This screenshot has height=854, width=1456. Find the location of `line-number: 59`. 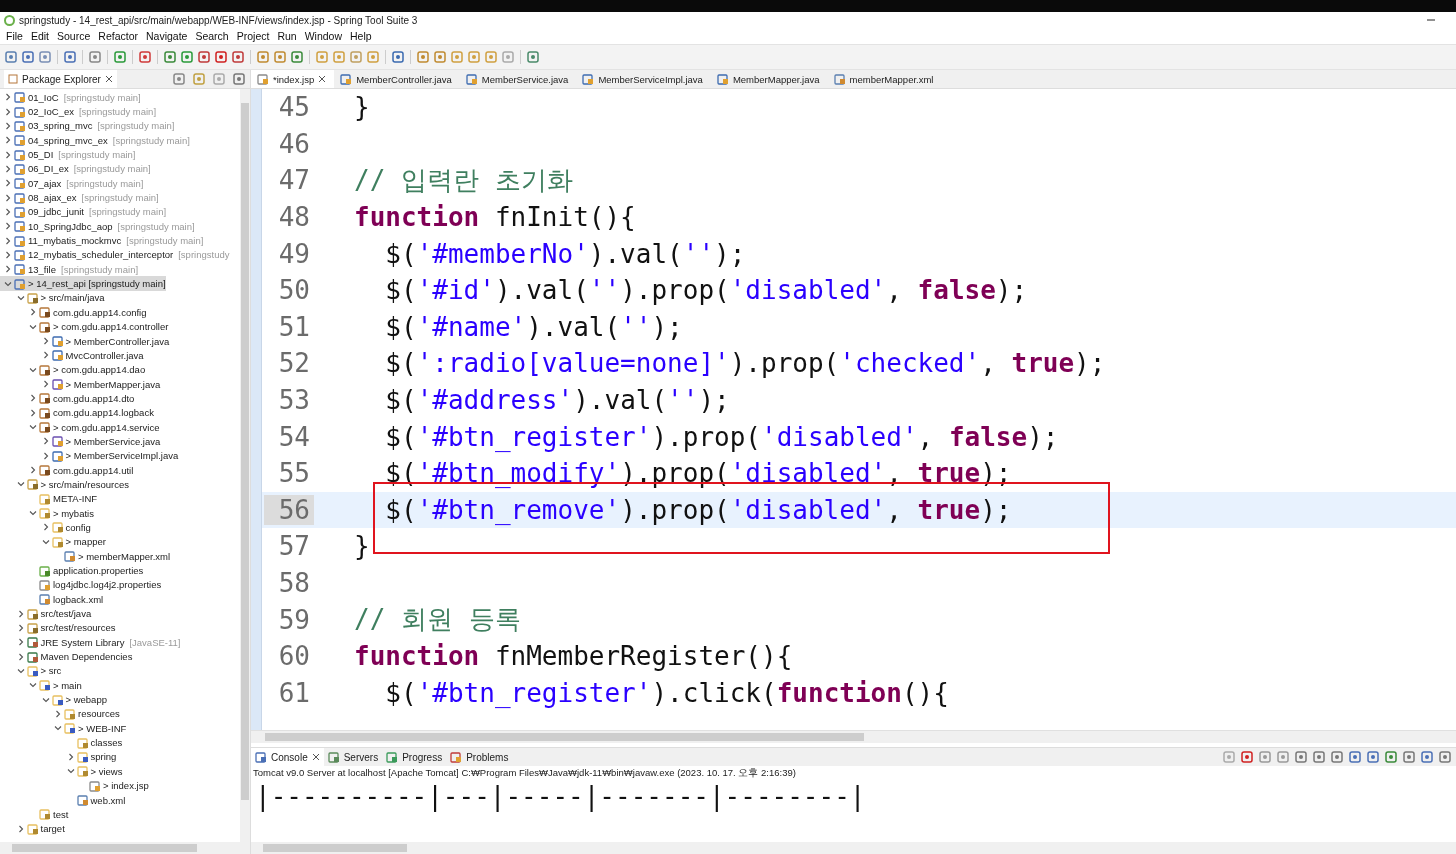

line-number: 59 is located at coordinates (294, 619).